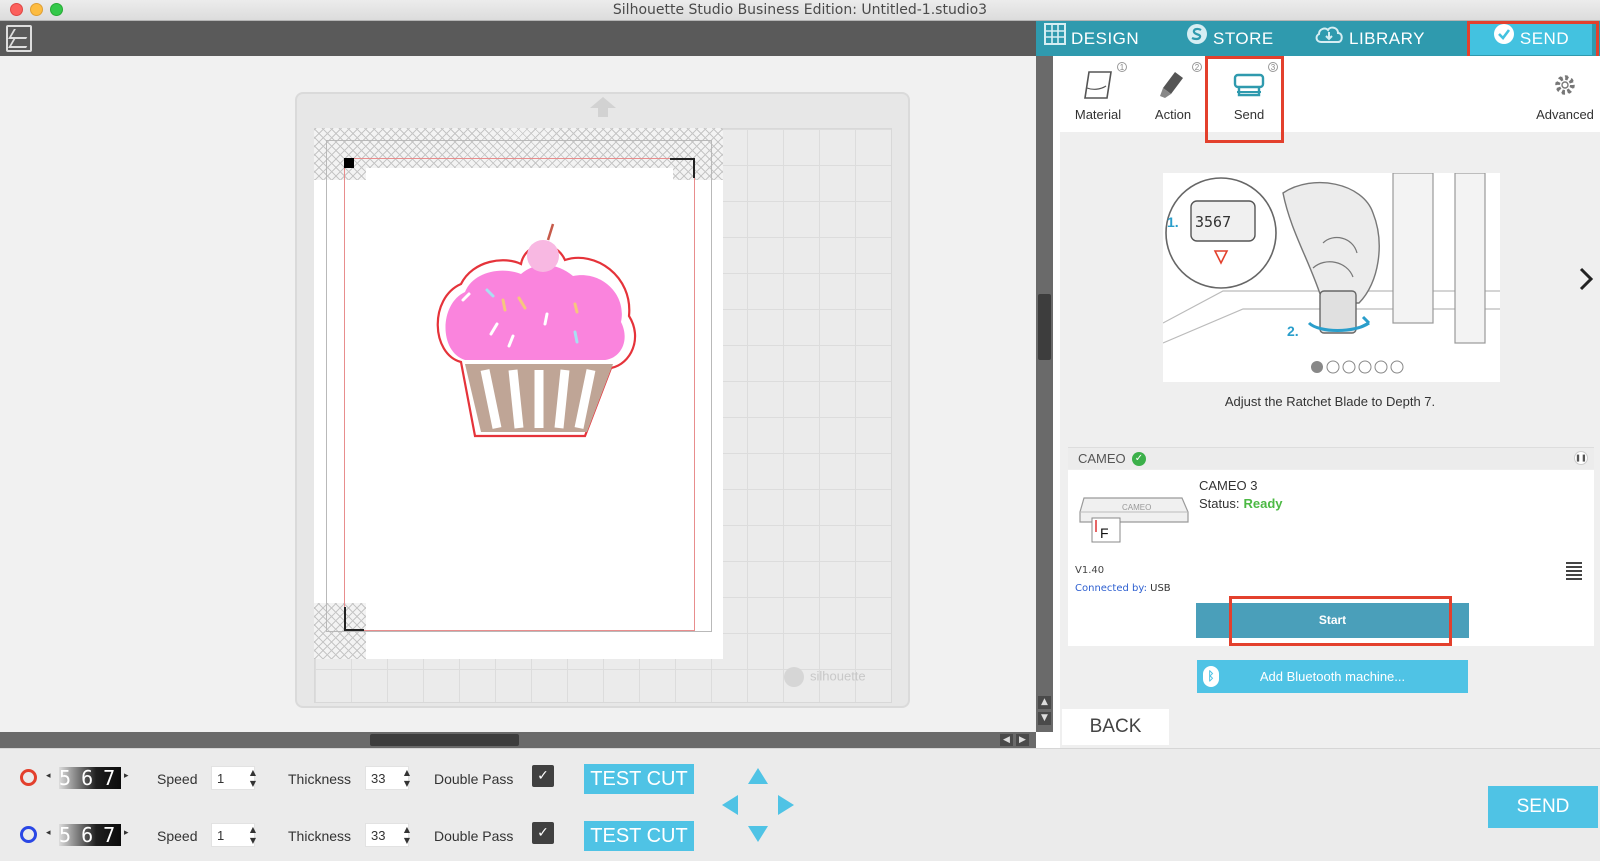  What do you see at coordinates (1111, 588) in the screenshot?
I see `connection-label: Connected by:` at bounding box center [1111, 588].